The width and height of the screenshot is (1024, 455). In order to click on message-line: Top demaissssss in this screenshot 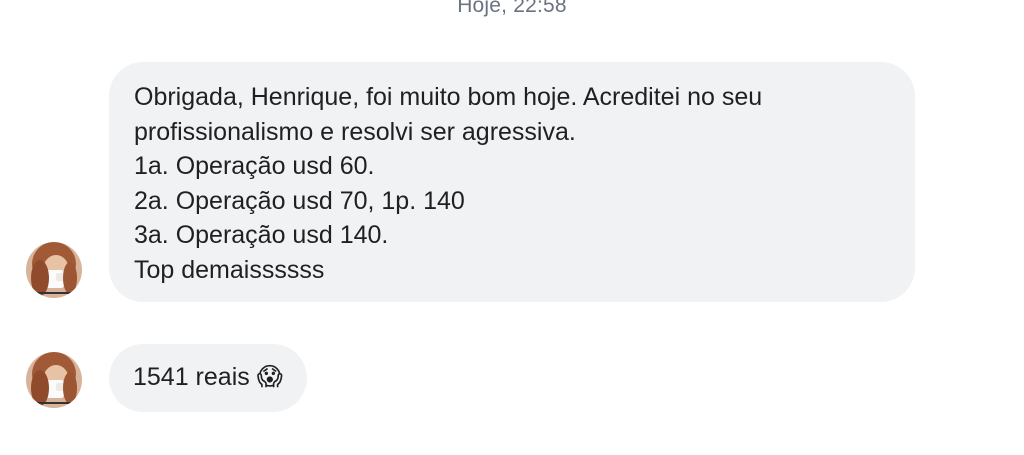, I will do `click(229, 269)`.